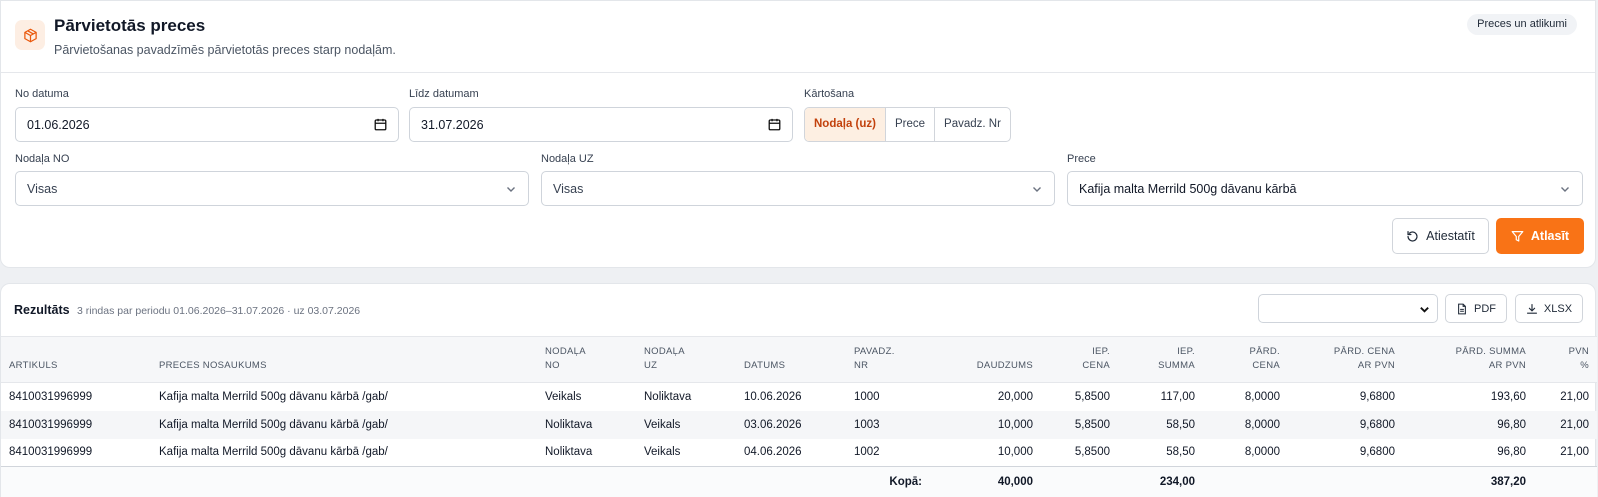  Describe the element at coordinates (791, 359) in the screenshot. I see `col-date: DATUMS` at that location.